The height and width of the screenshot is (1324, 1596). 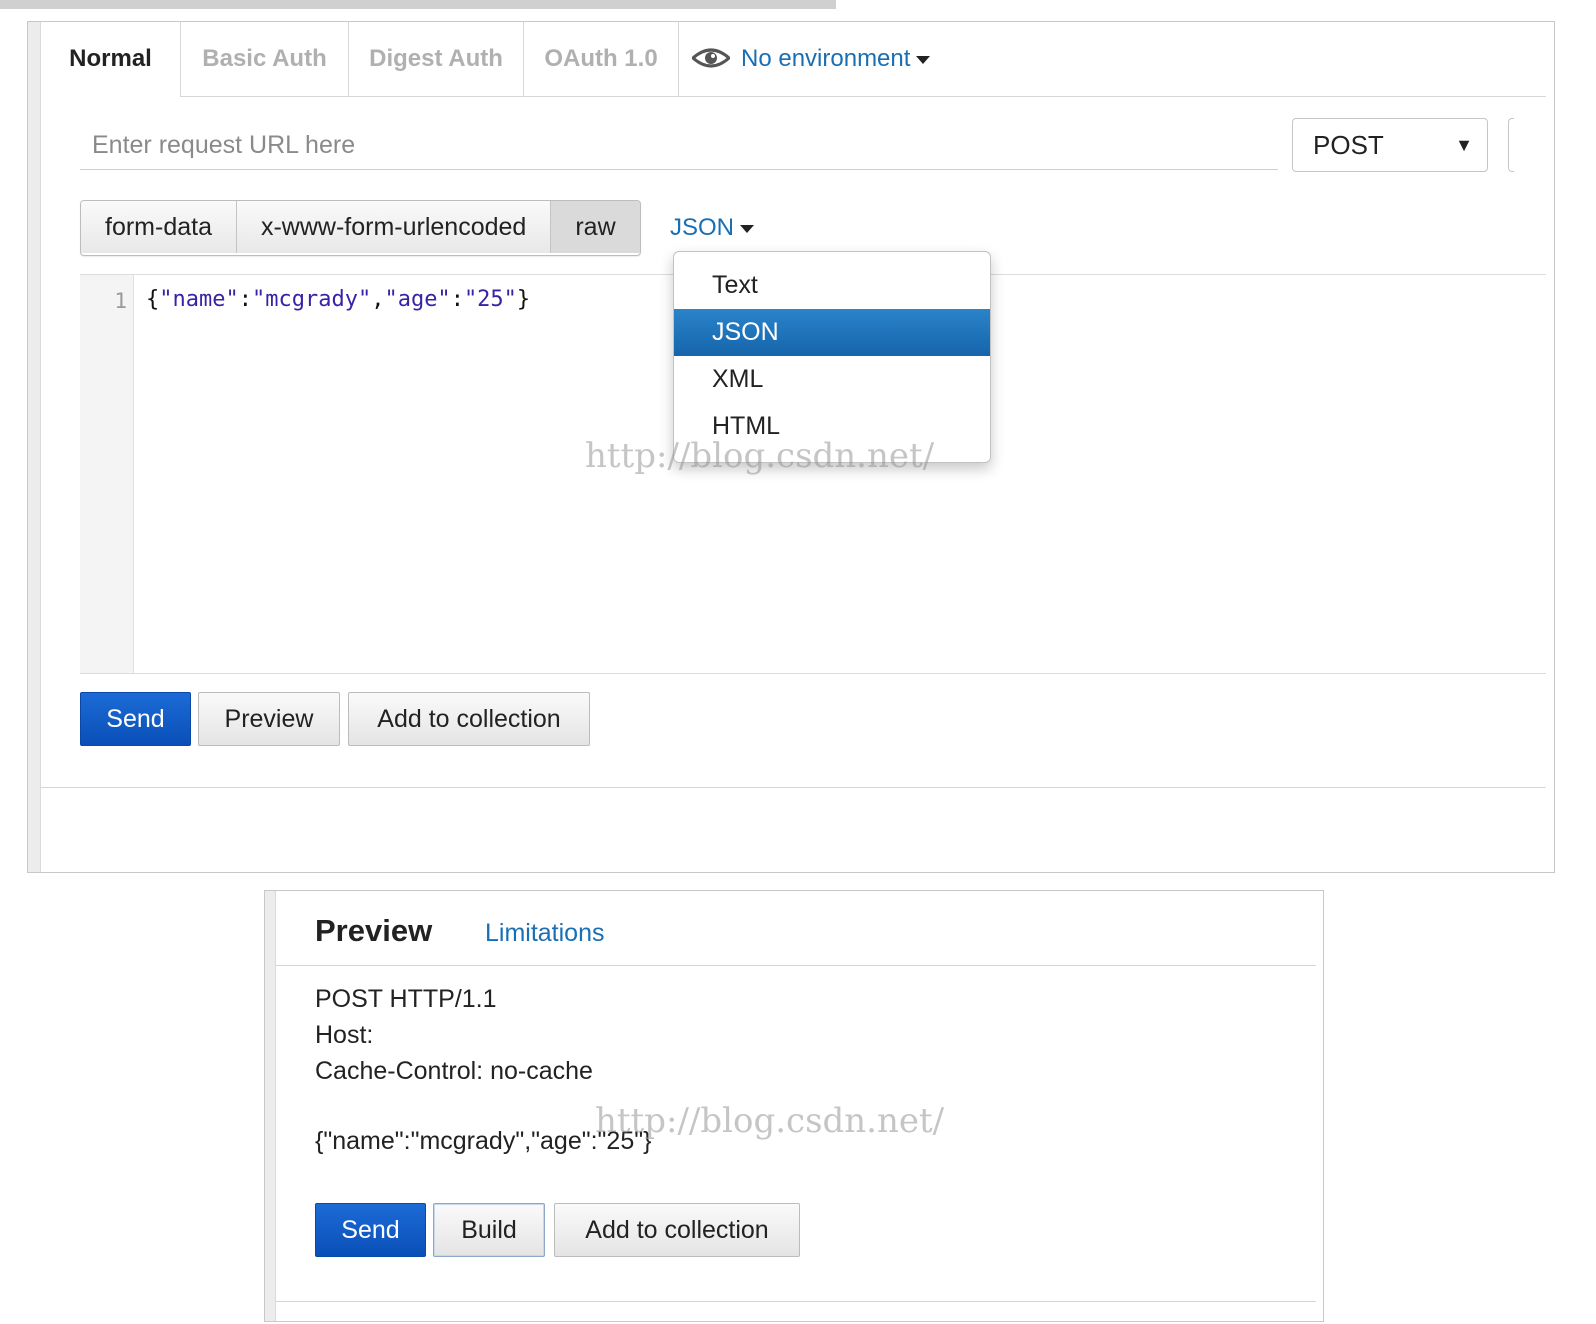 I want to click on preview-cache-control-line: Cache-Control: no-cache, so click(x=454, y=1071).